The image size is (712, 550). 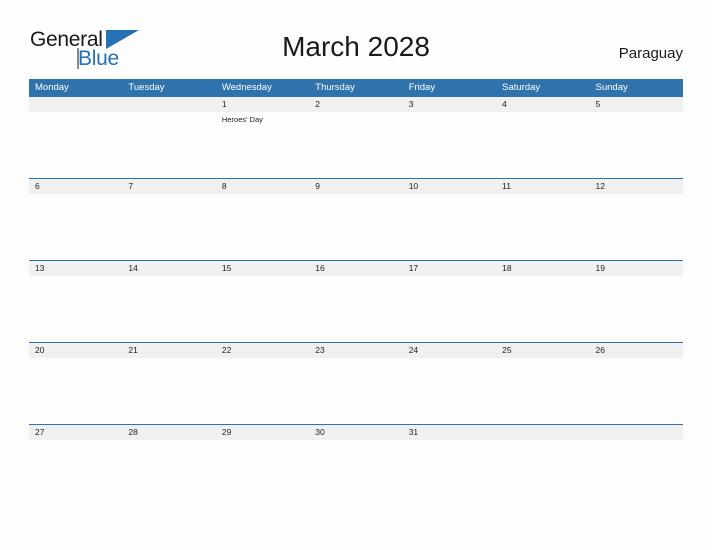 I want to click on day-number: 10, so click(x=449, y=186).